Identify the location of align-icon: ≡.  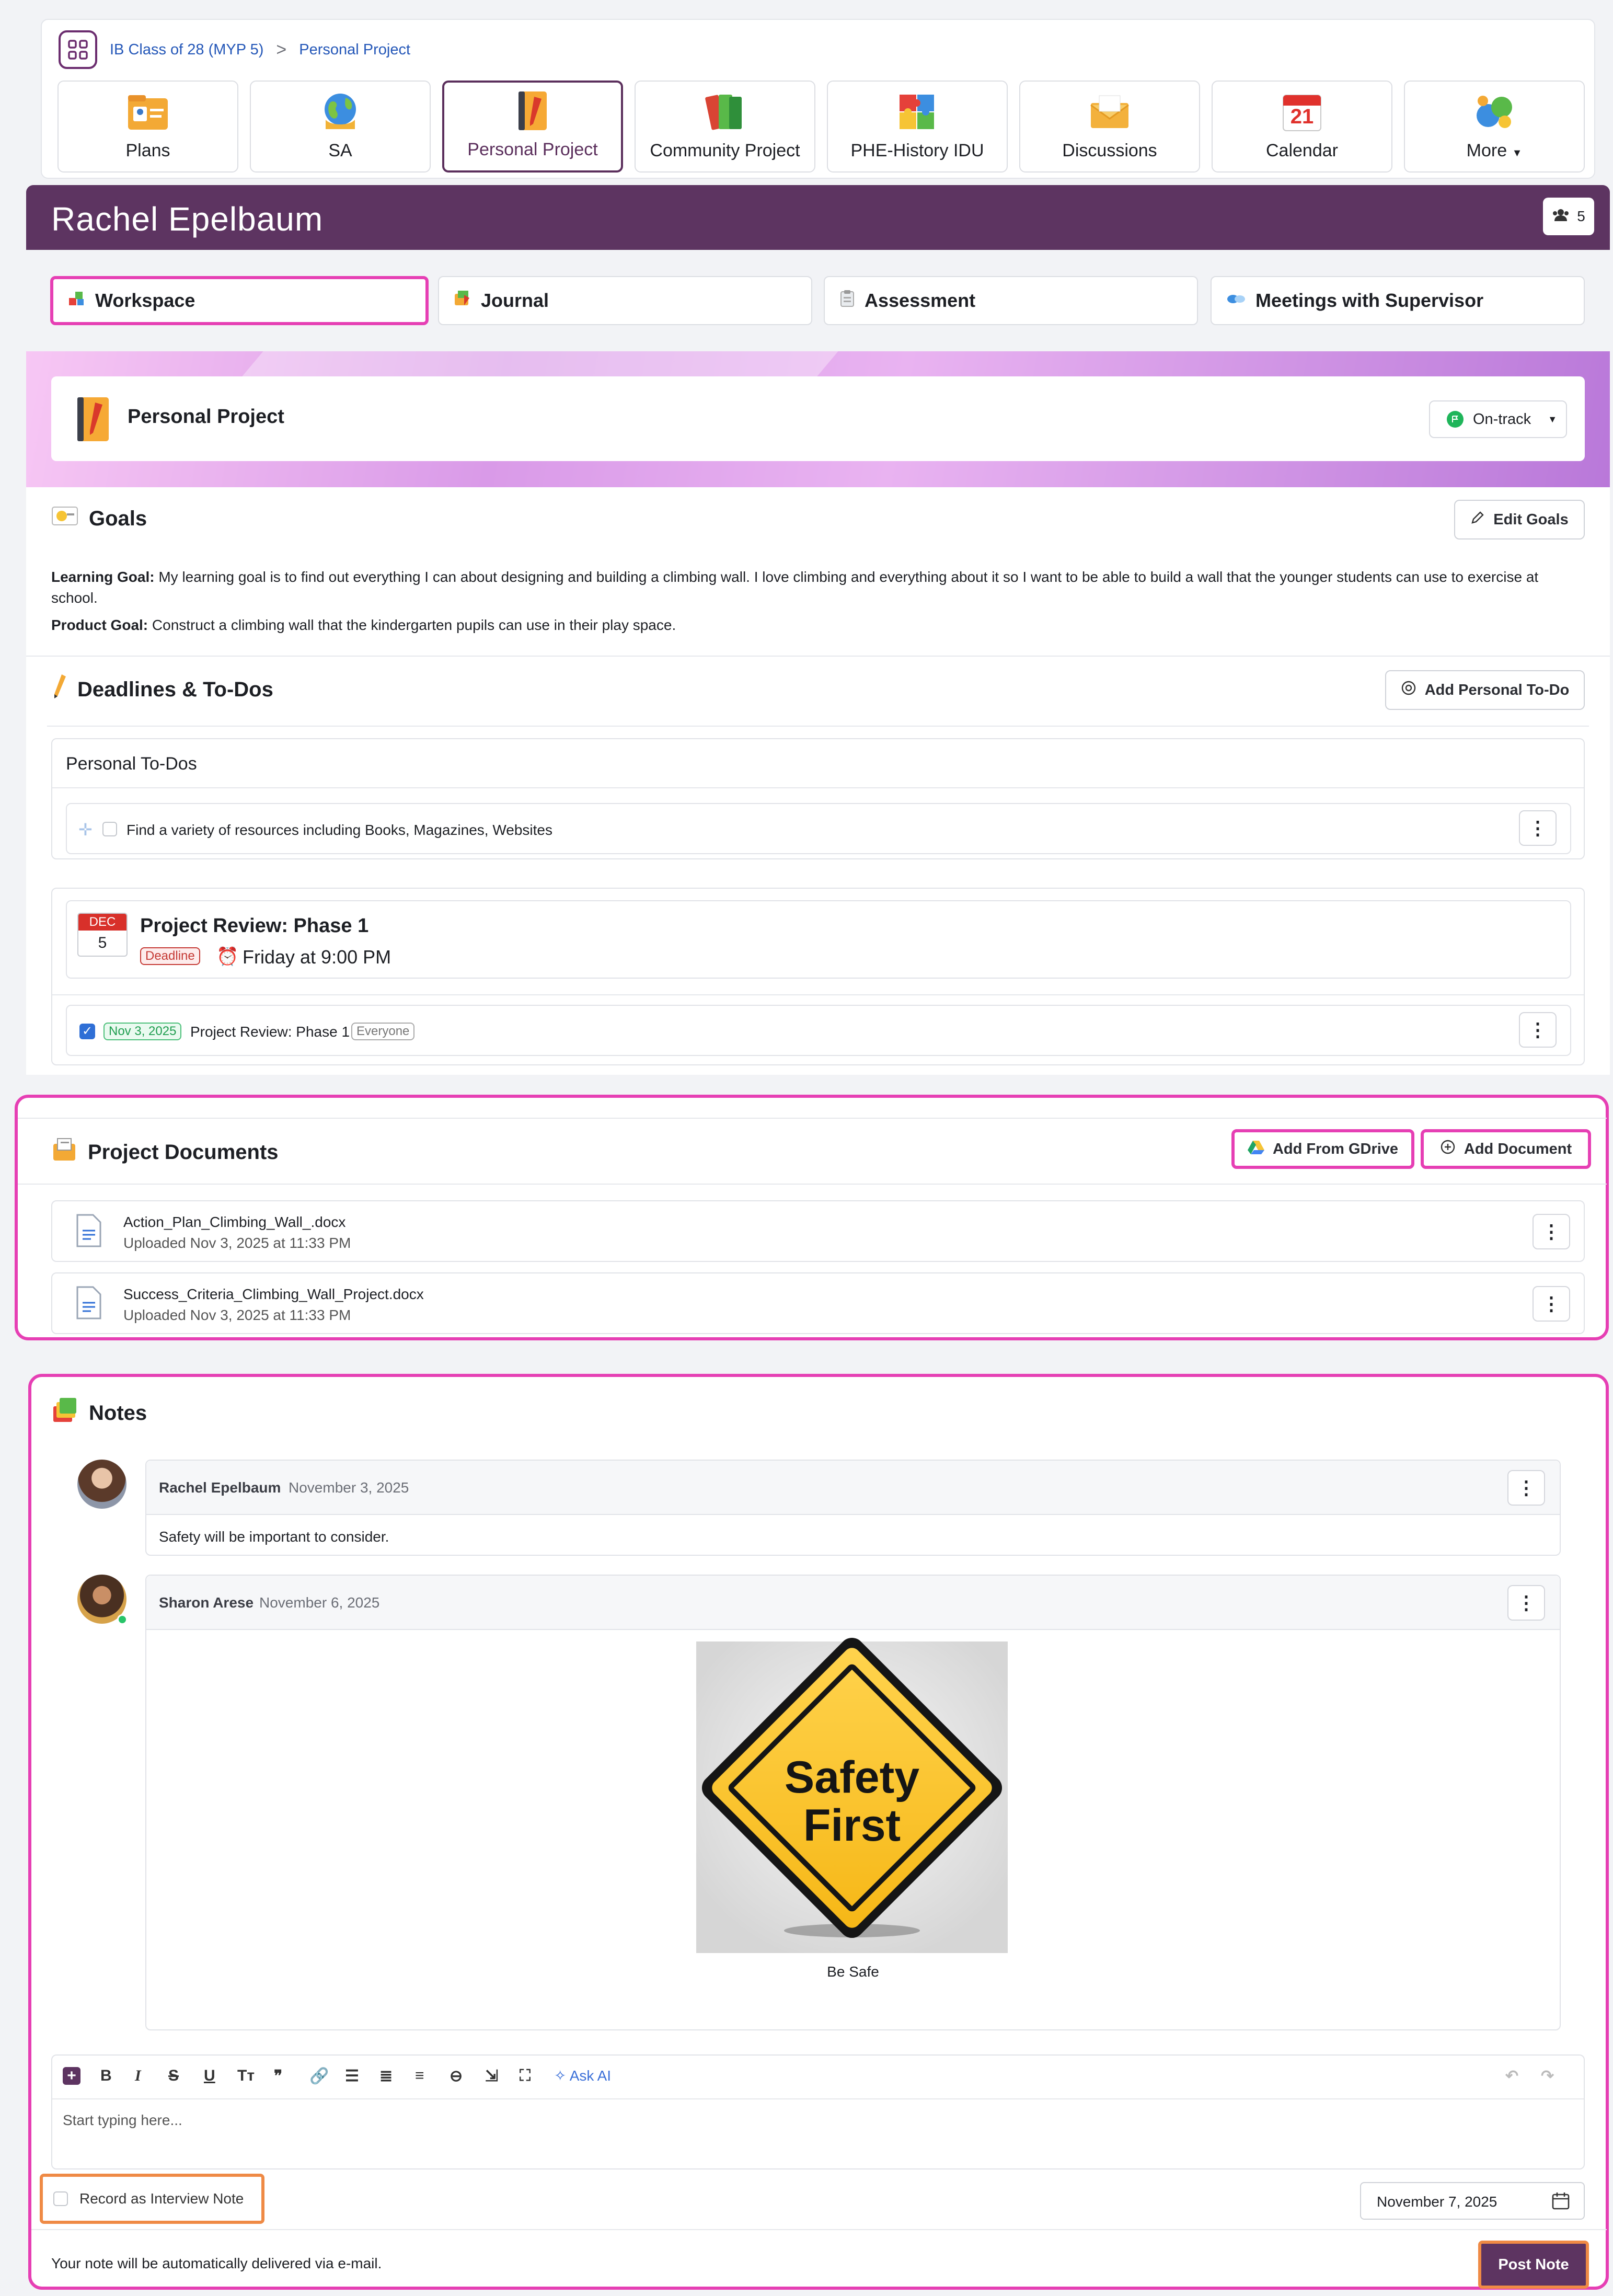
(419, 2076).